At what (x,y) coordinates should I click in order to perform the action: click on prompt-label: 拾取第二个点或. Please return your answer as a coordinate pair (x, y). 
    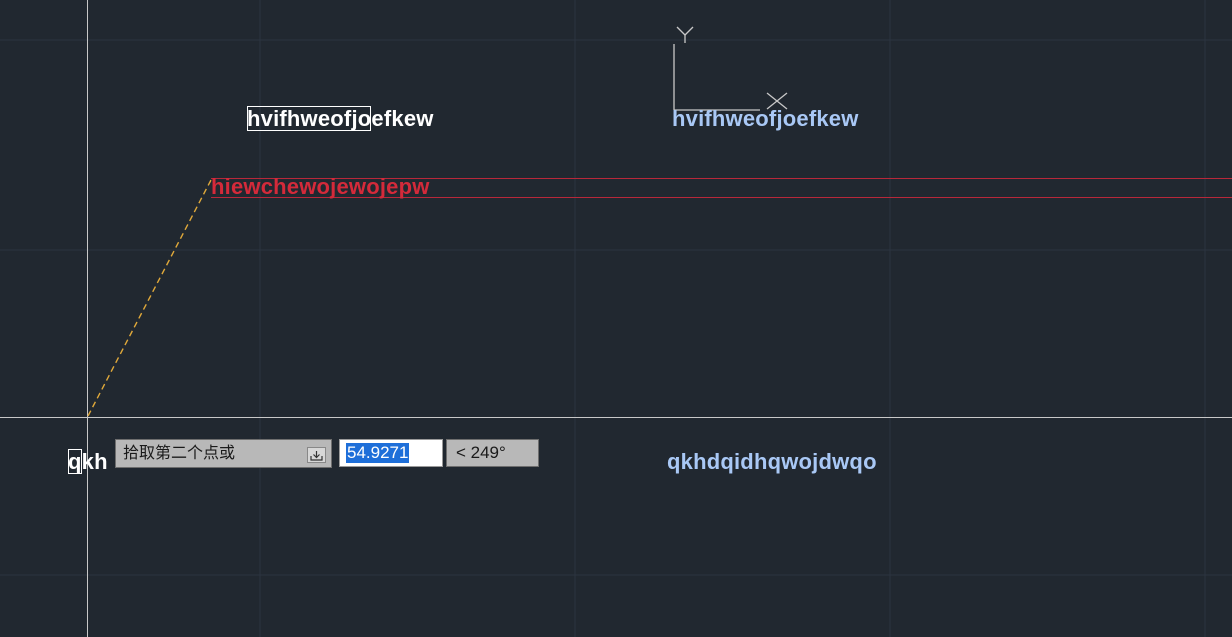
    Looking at the image, I should click on (179, 453).